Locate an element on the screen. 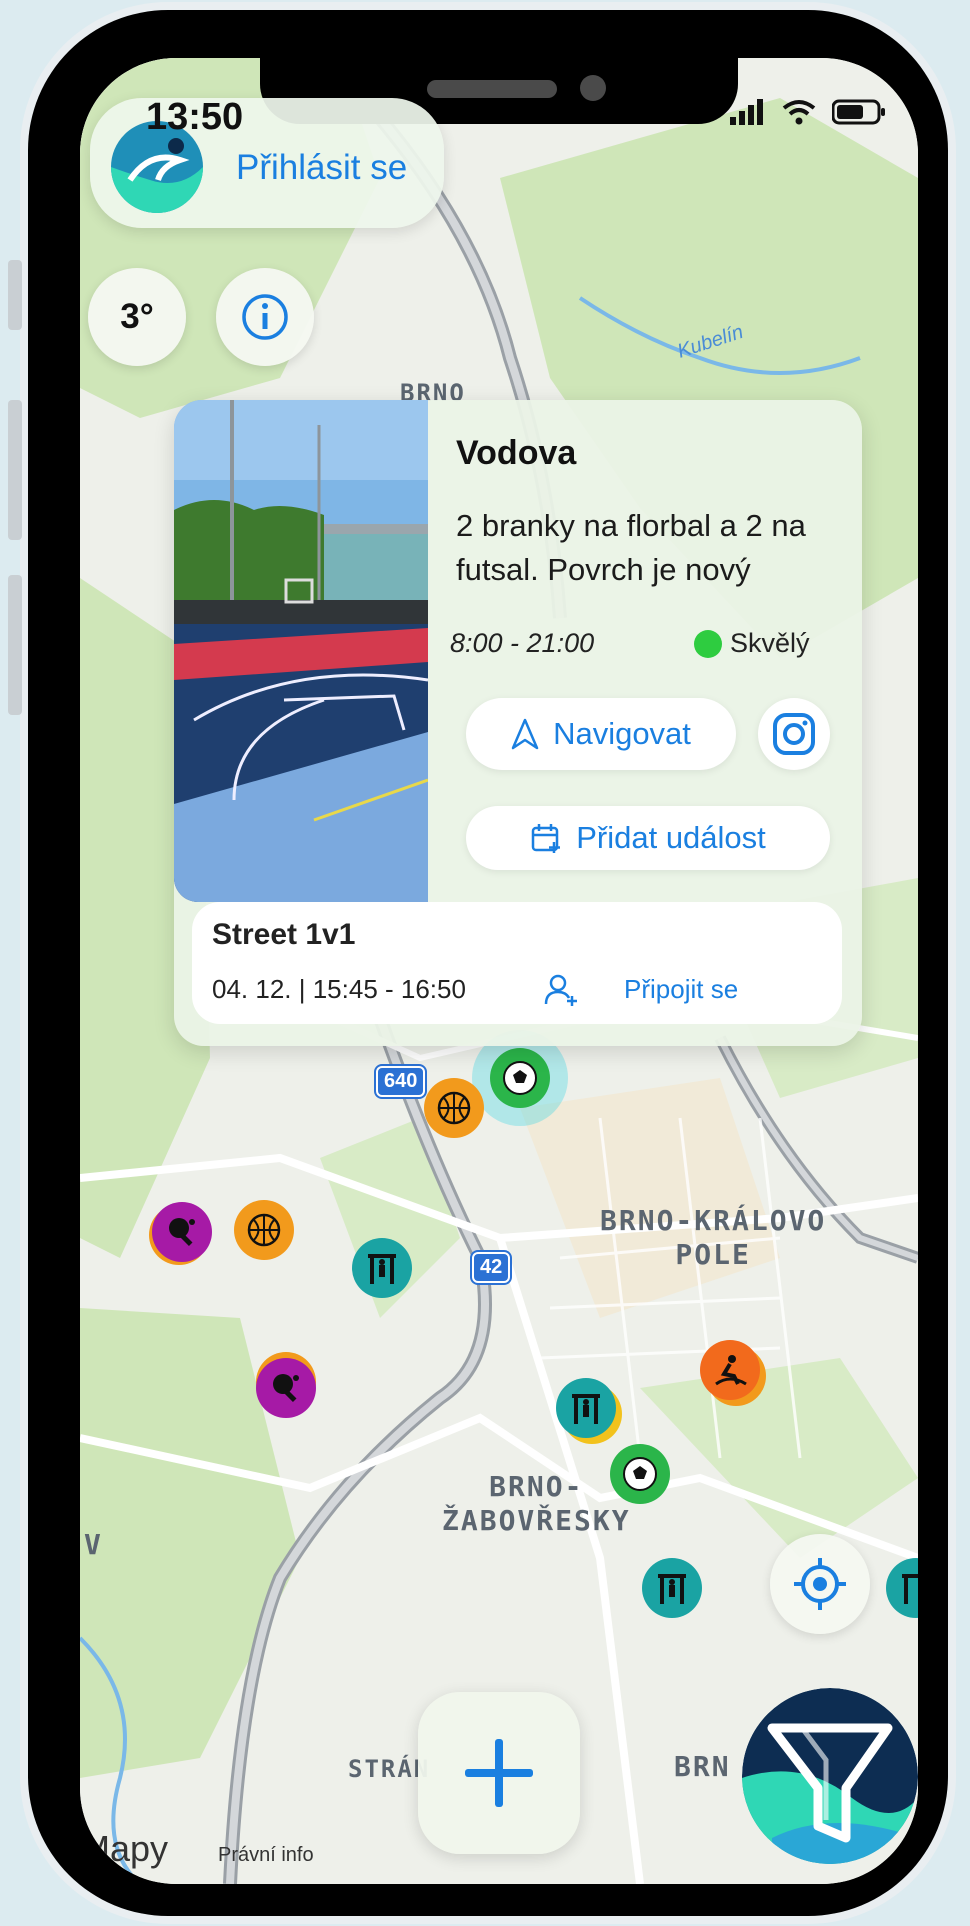  spot-name: Vodova is located at coordinates (516, 453).